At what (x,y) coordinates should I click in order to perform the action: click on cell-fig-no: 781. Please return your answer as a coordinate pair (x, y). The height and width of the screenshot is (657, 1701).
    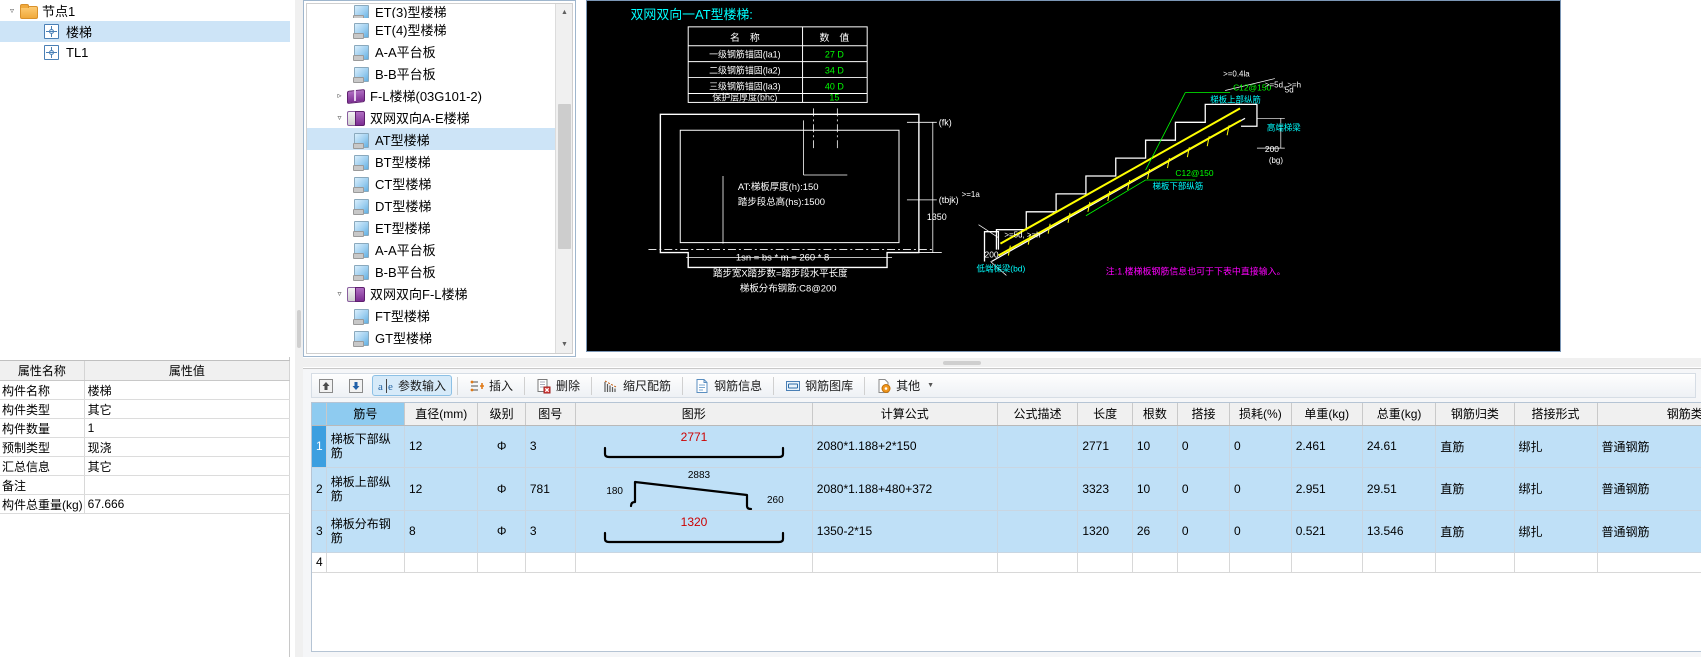
    Looking at the image, I should click on (550, 489).